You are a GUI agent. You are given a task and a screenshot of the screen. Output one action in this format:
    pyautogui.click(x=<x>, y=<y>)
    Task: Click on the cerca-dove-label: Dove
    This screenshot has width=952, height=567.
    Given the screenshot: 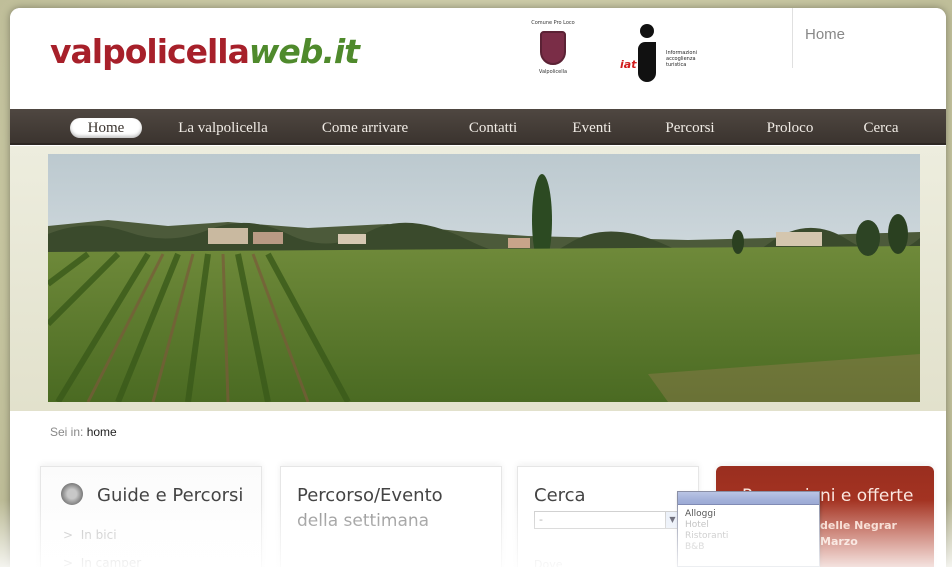 What is the action you would take?
    pyautogui.click(x=548, y=562)
    